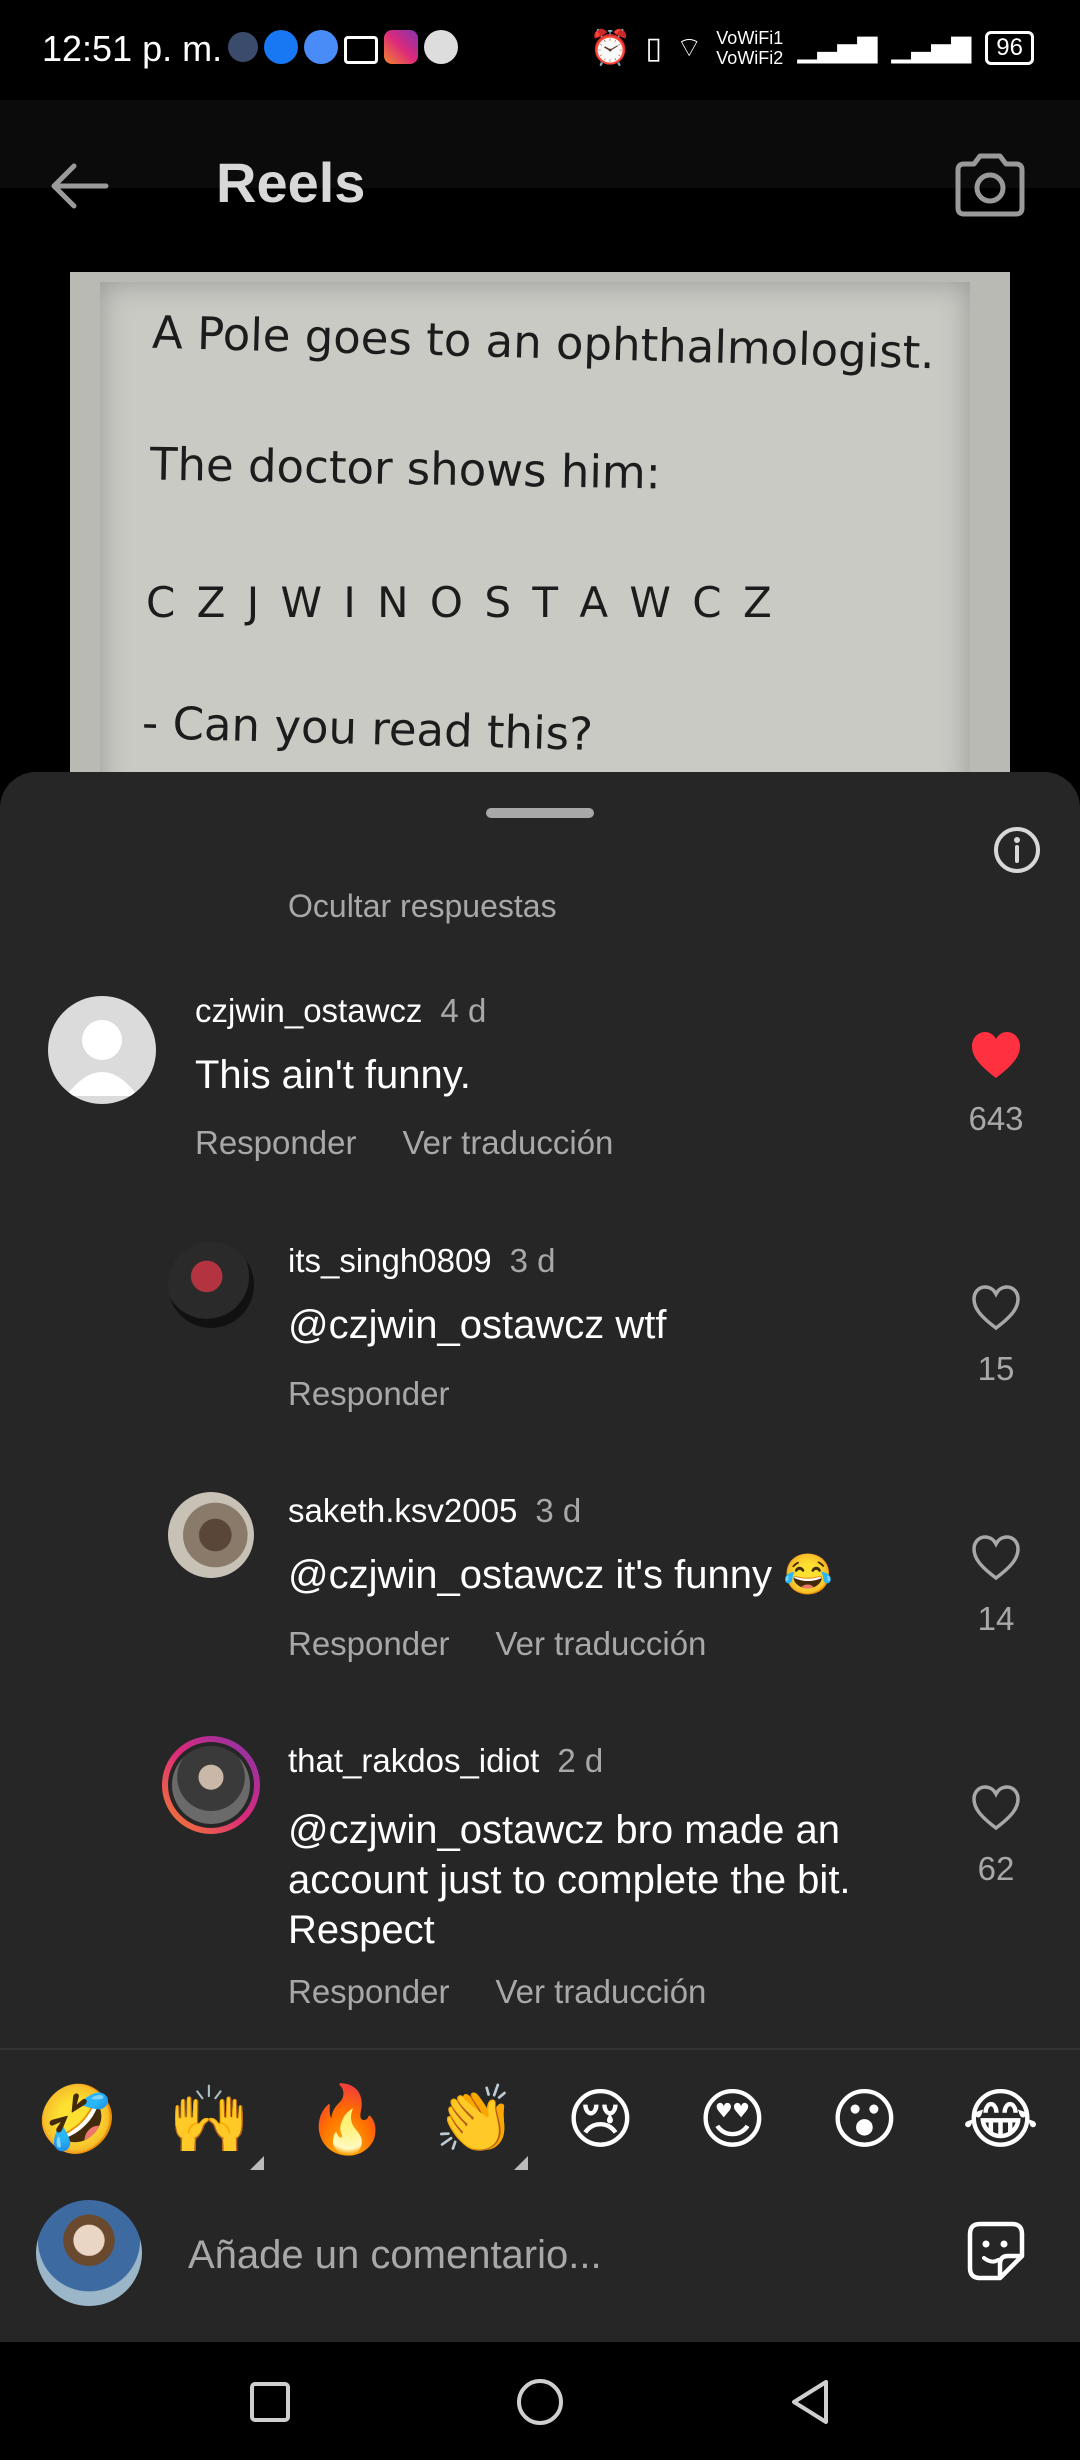 The image size is (1080, 2460). I want to click on reply-header: its_singh0809 3 d, so click(422, 1261).